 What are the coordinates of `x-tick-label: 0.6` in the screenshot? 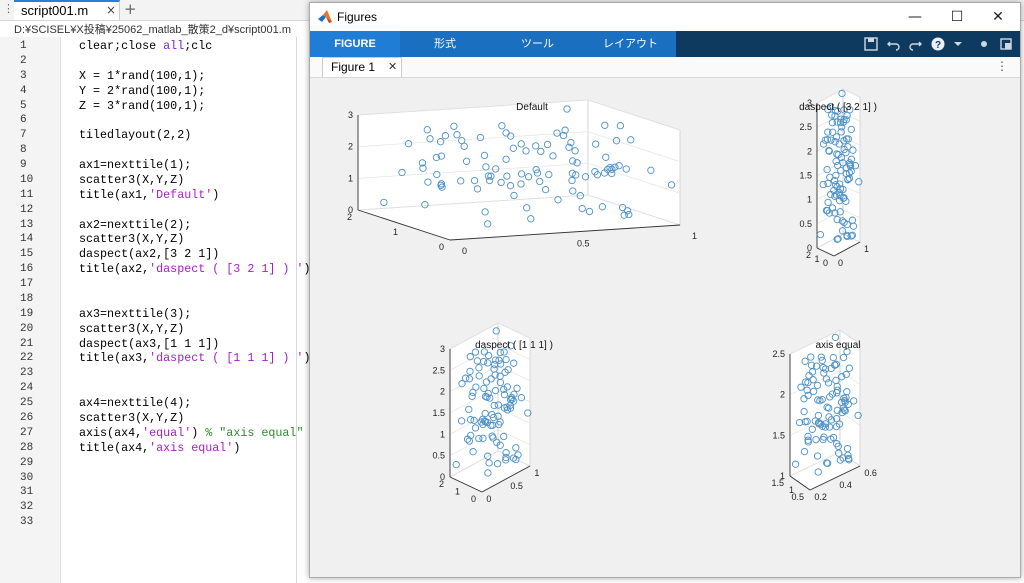 It's located at (870, 473).